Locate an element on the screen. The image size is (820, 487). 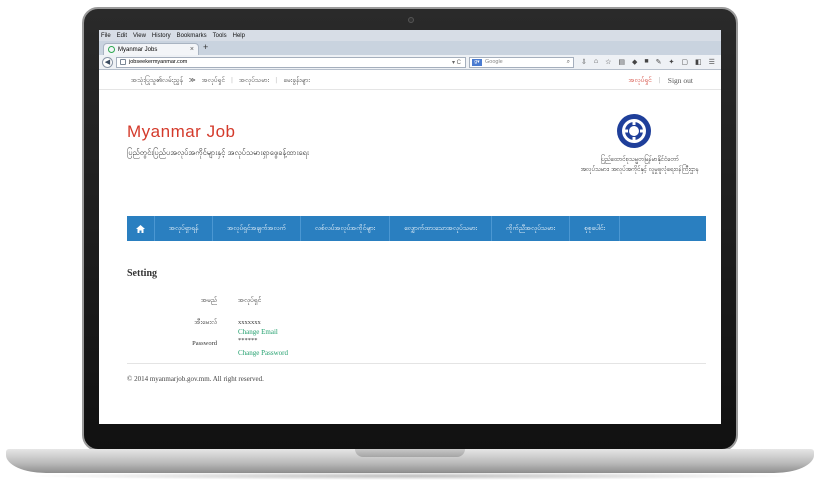
nav-total: စုစုပေါင်း is located at coordinates (595, 228).